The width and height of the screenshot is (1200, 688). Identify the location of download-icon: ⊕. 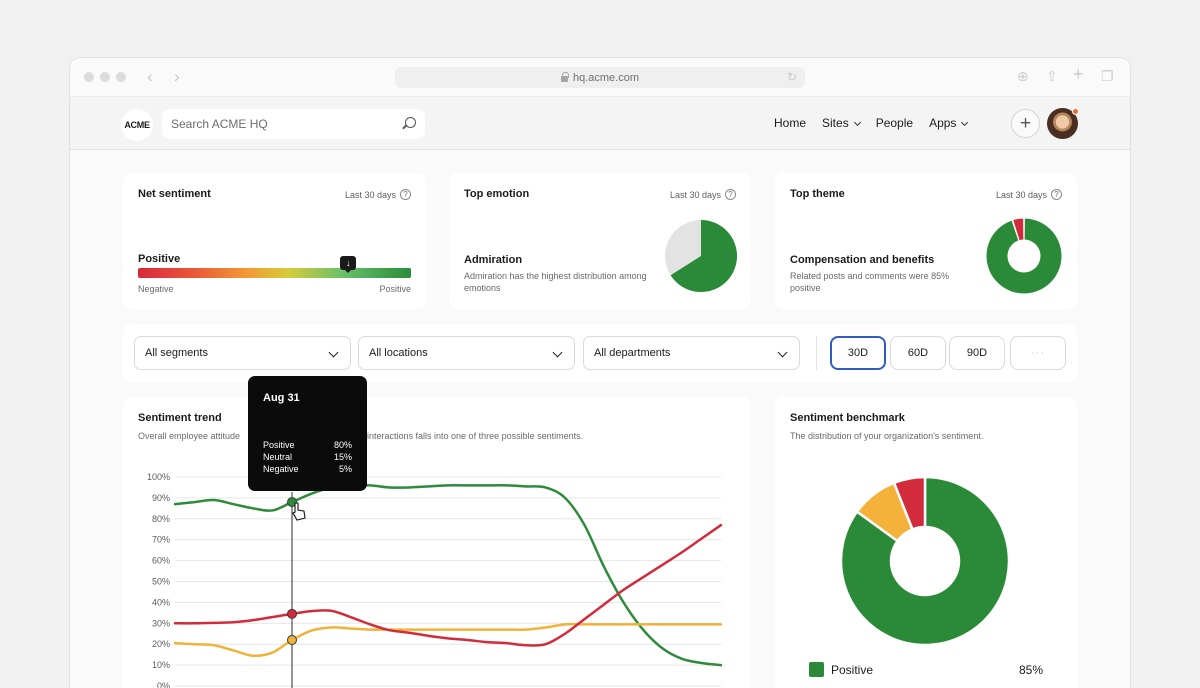
(1023, 76).